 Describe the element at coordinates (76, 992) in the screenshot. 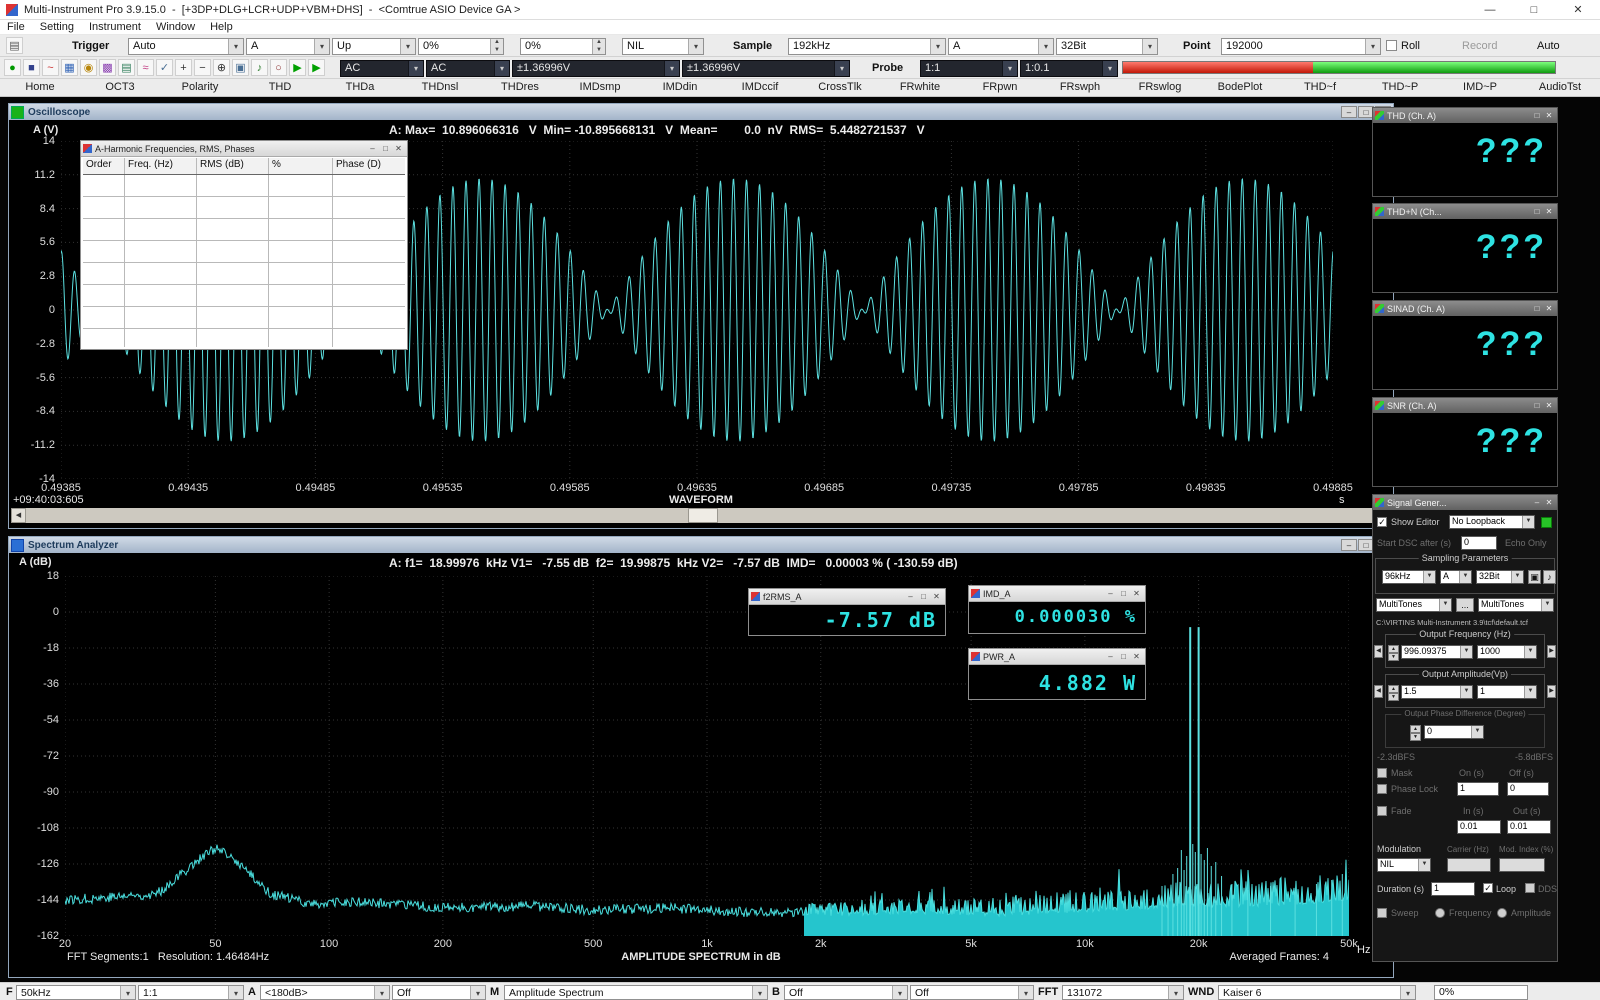

I see `frequency-range-select: 50kHz ▾` at that location.